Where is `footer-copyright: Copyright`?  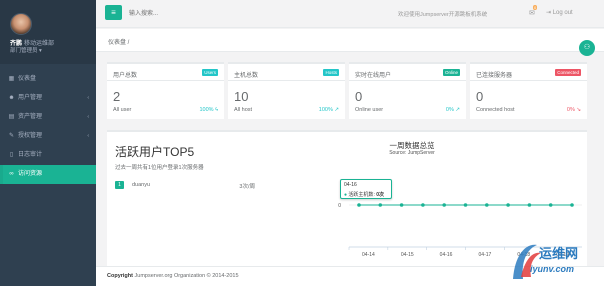
footer-copyright: Copyright is located at coordinates (120, 276).